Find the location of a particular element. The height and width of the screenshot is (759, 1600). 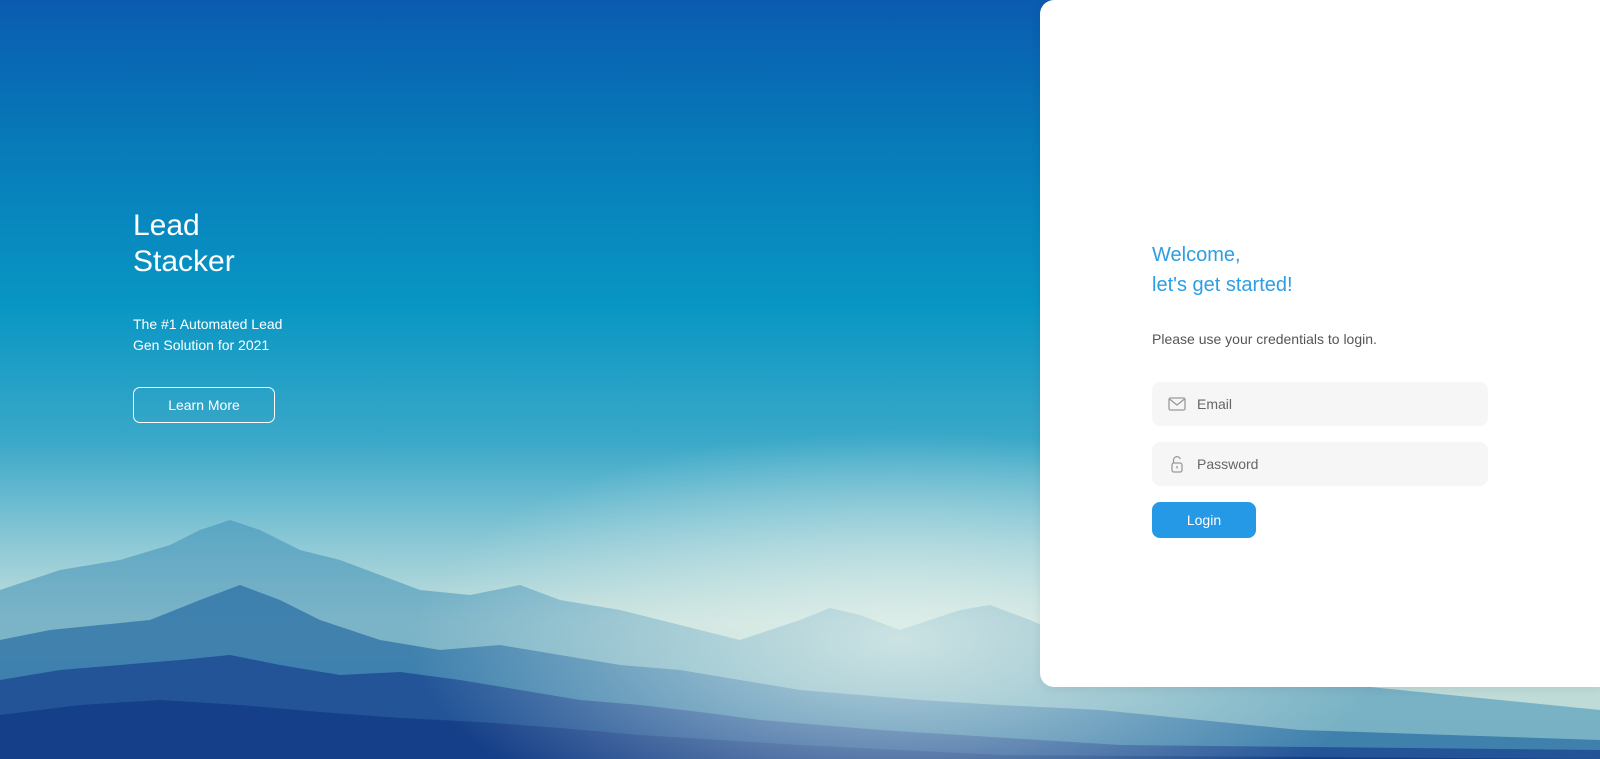

welcome-line-1: Welcome, is located at coordinates (1196, 255).